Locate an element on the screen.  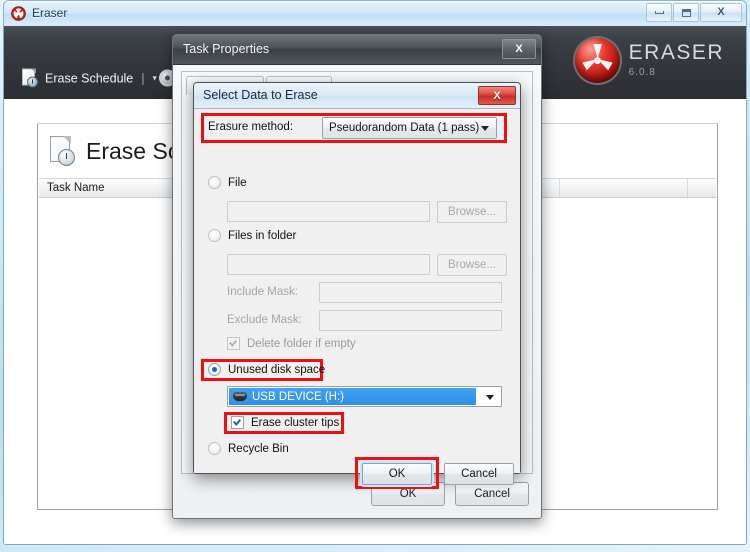
close-icon-glyph: X is located at coordinates (721, 12).